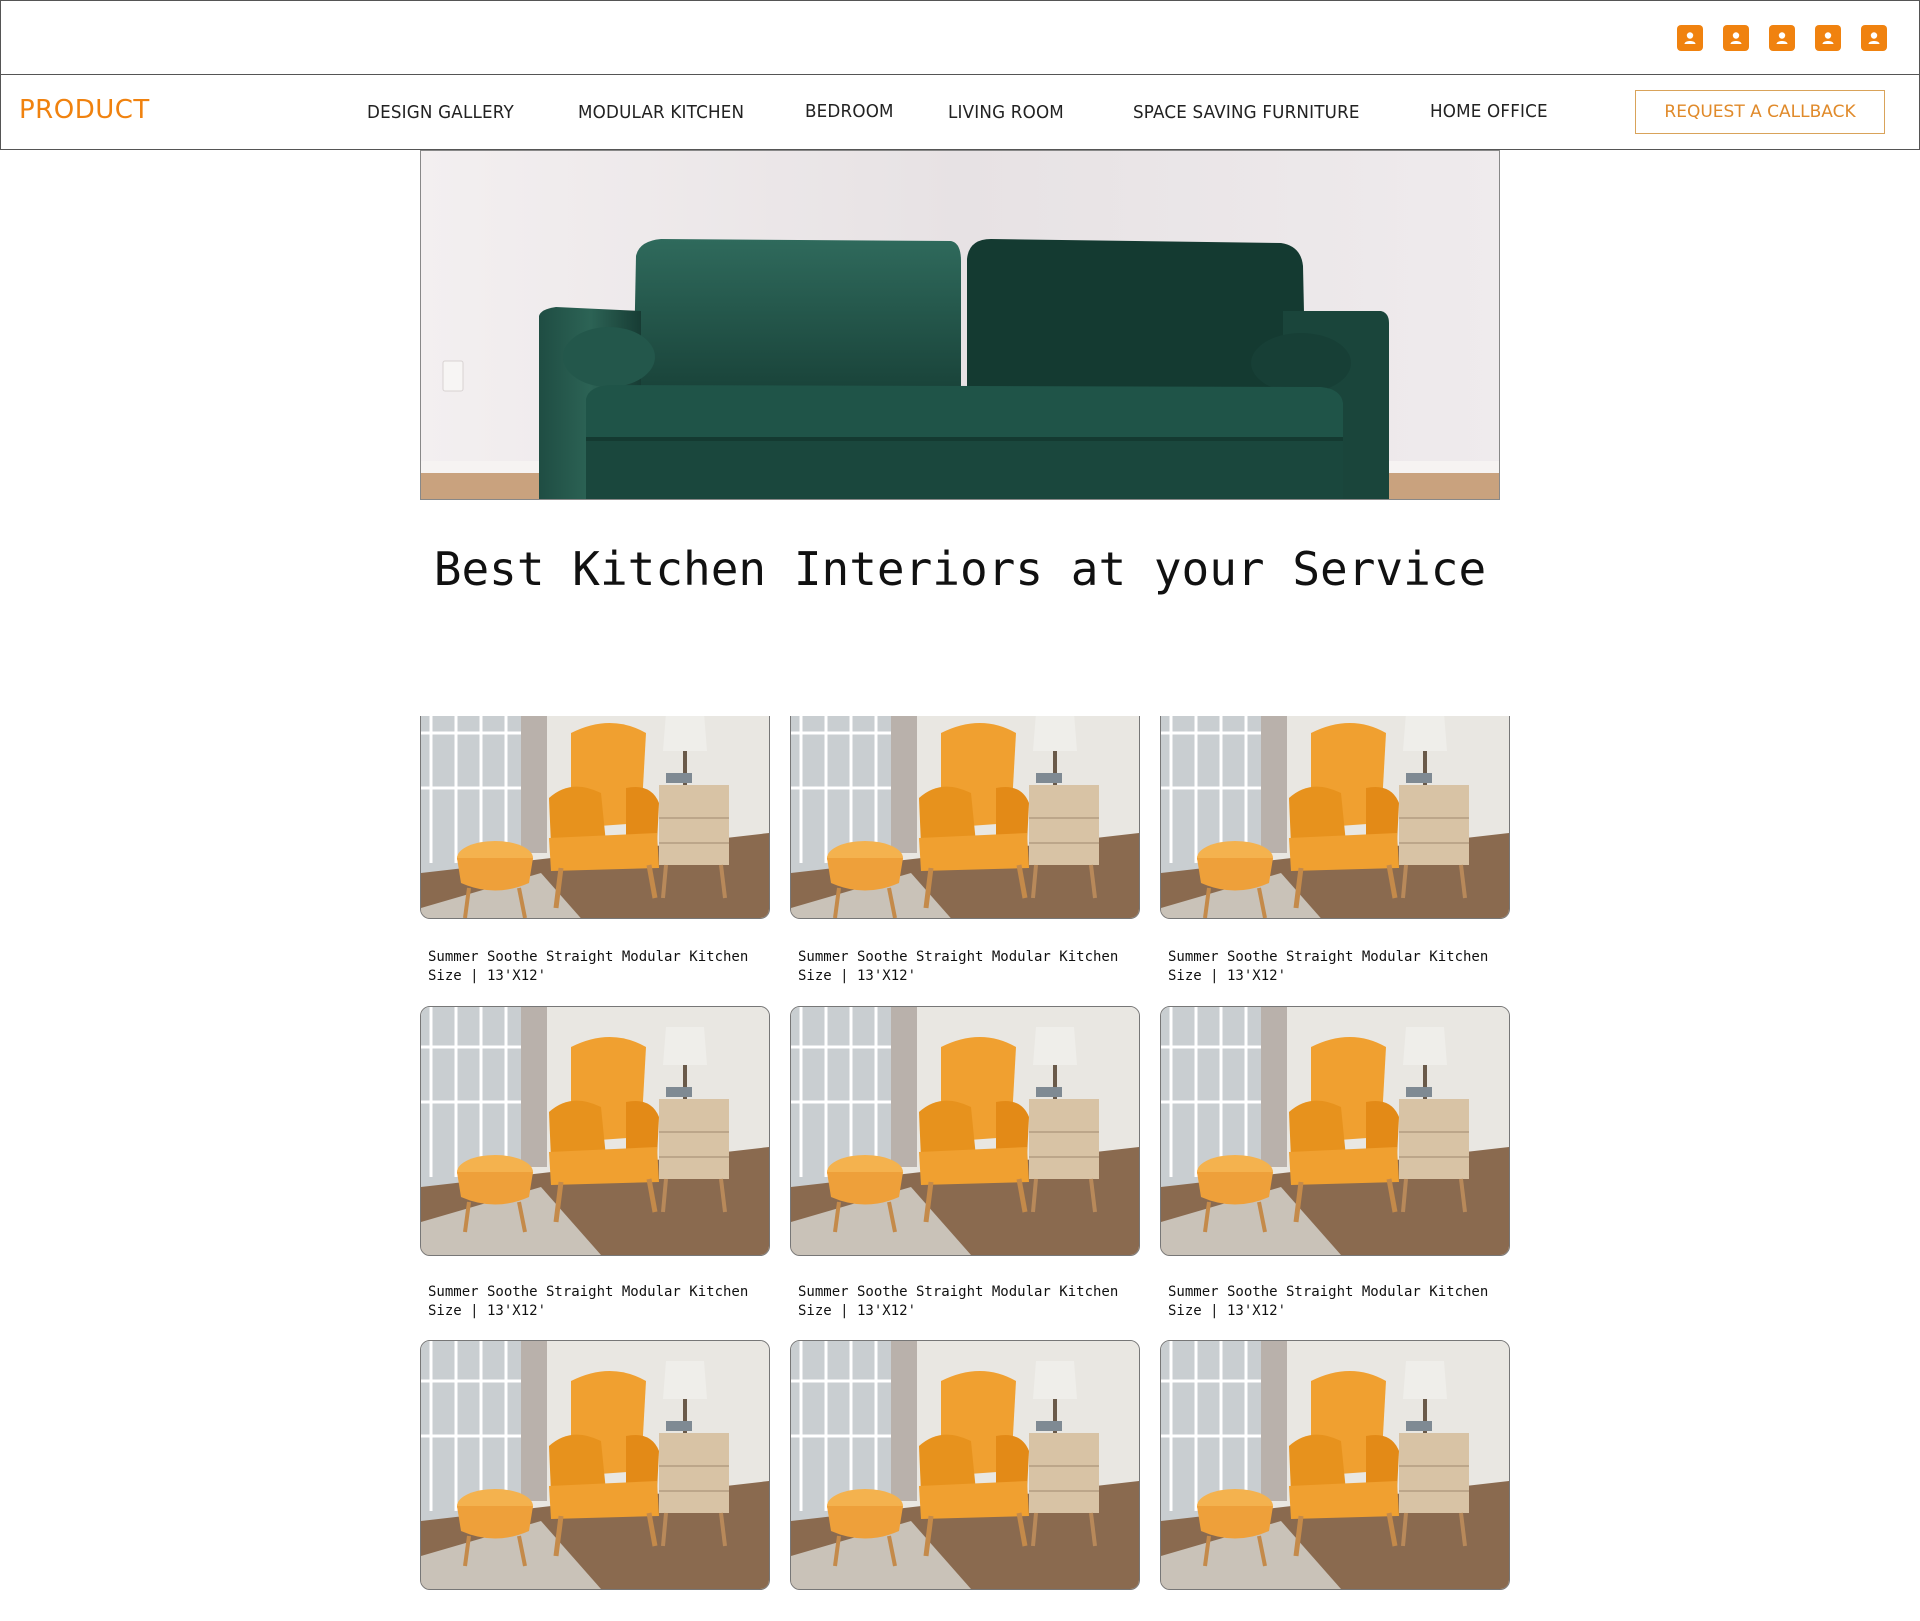 The image size is (1920, 1621). What do you see at coordinates (960, 38) in the screenshot?
I see `top-utility-bar` at bounding box center [960, 38].